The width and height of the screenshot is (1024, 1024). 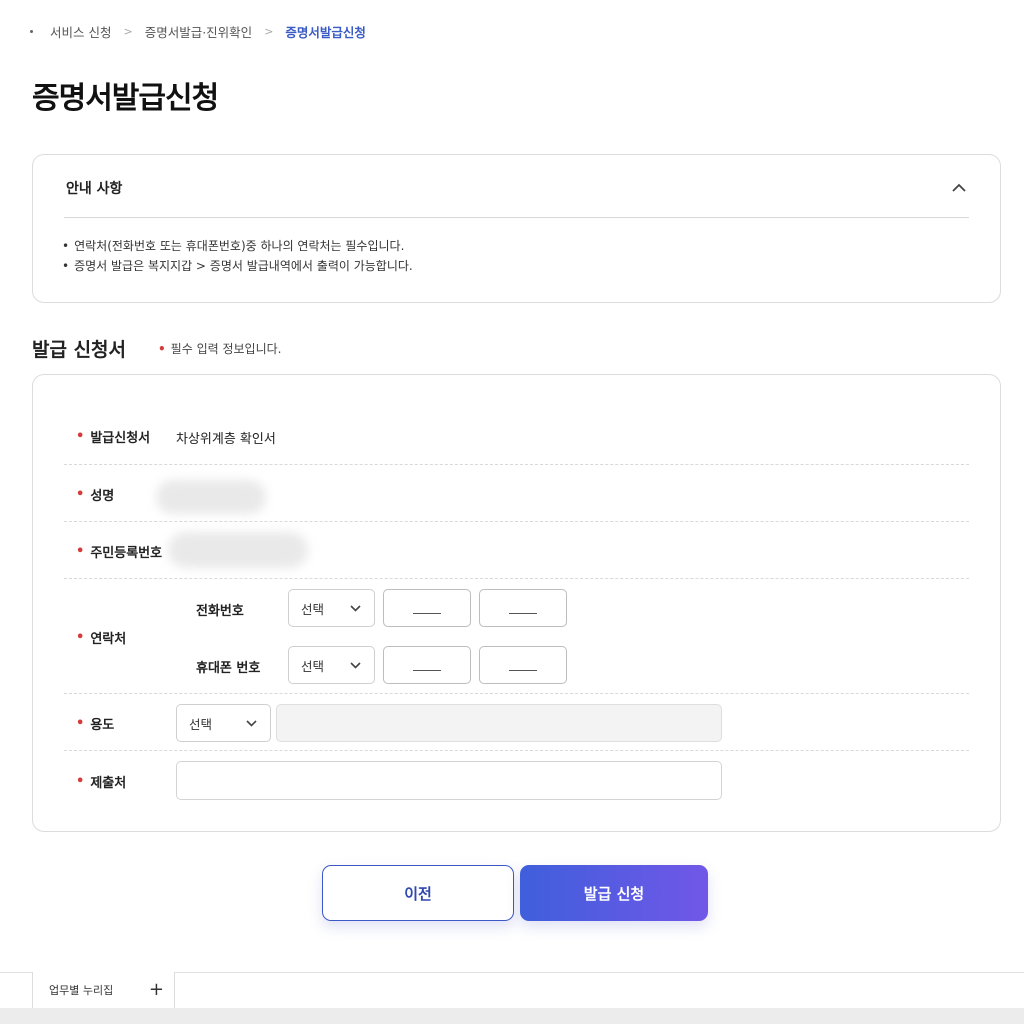 I want to click on plus-icon: +, so click(x=156, y=990).